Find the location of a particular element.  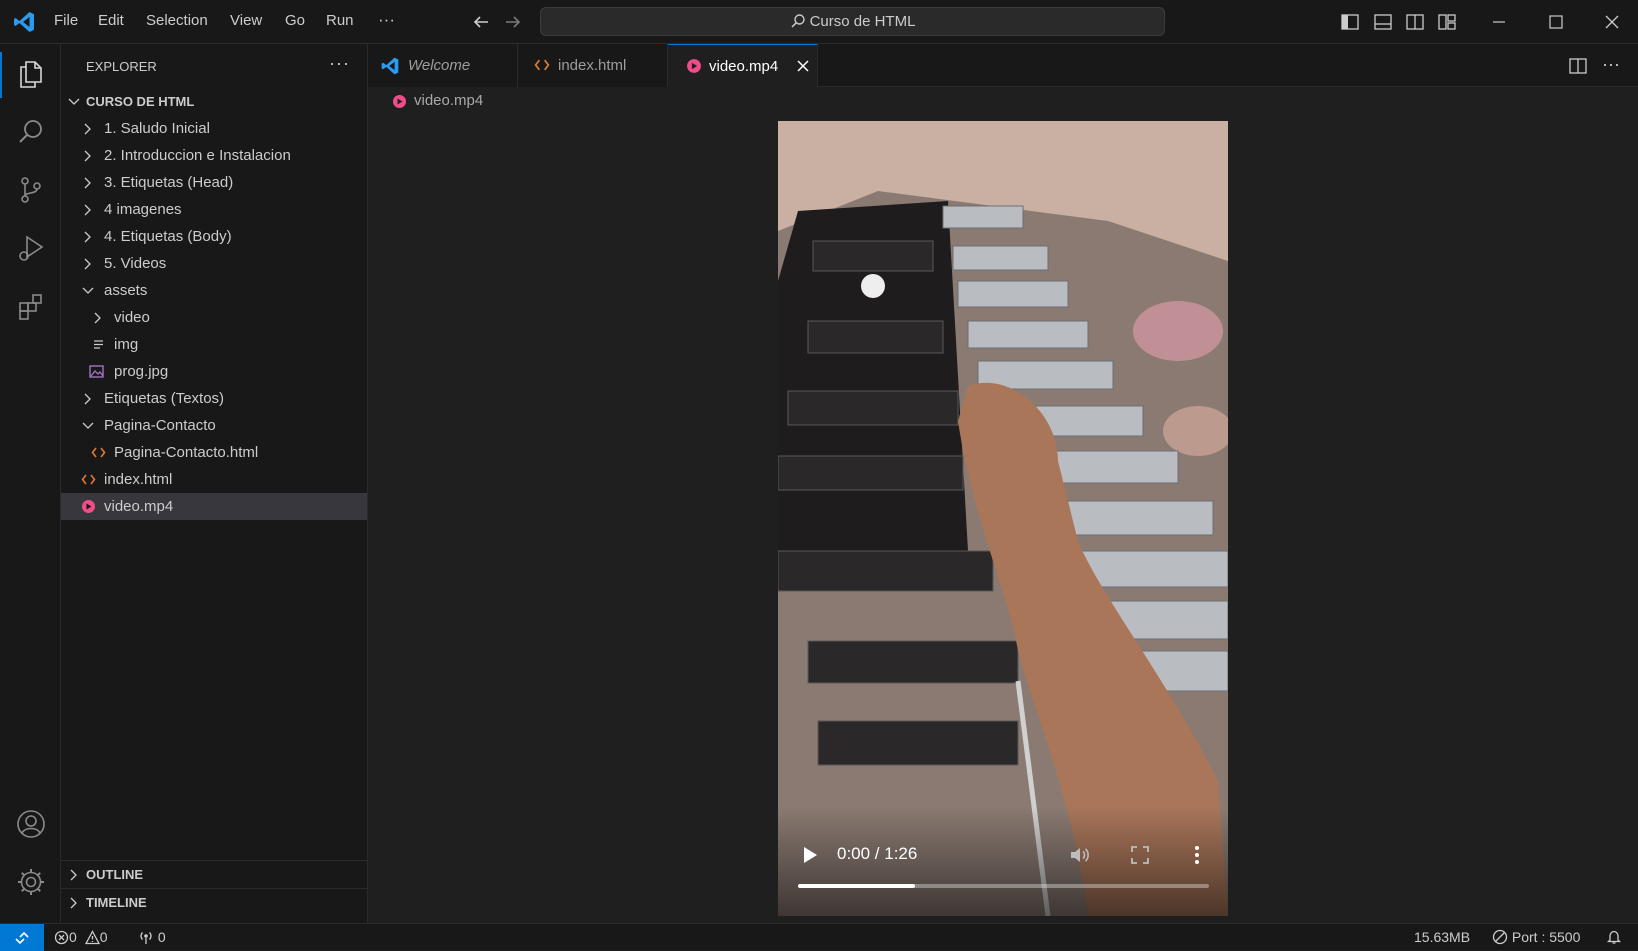

command-center: Curso de HTML is located at coordinates (852, 21).